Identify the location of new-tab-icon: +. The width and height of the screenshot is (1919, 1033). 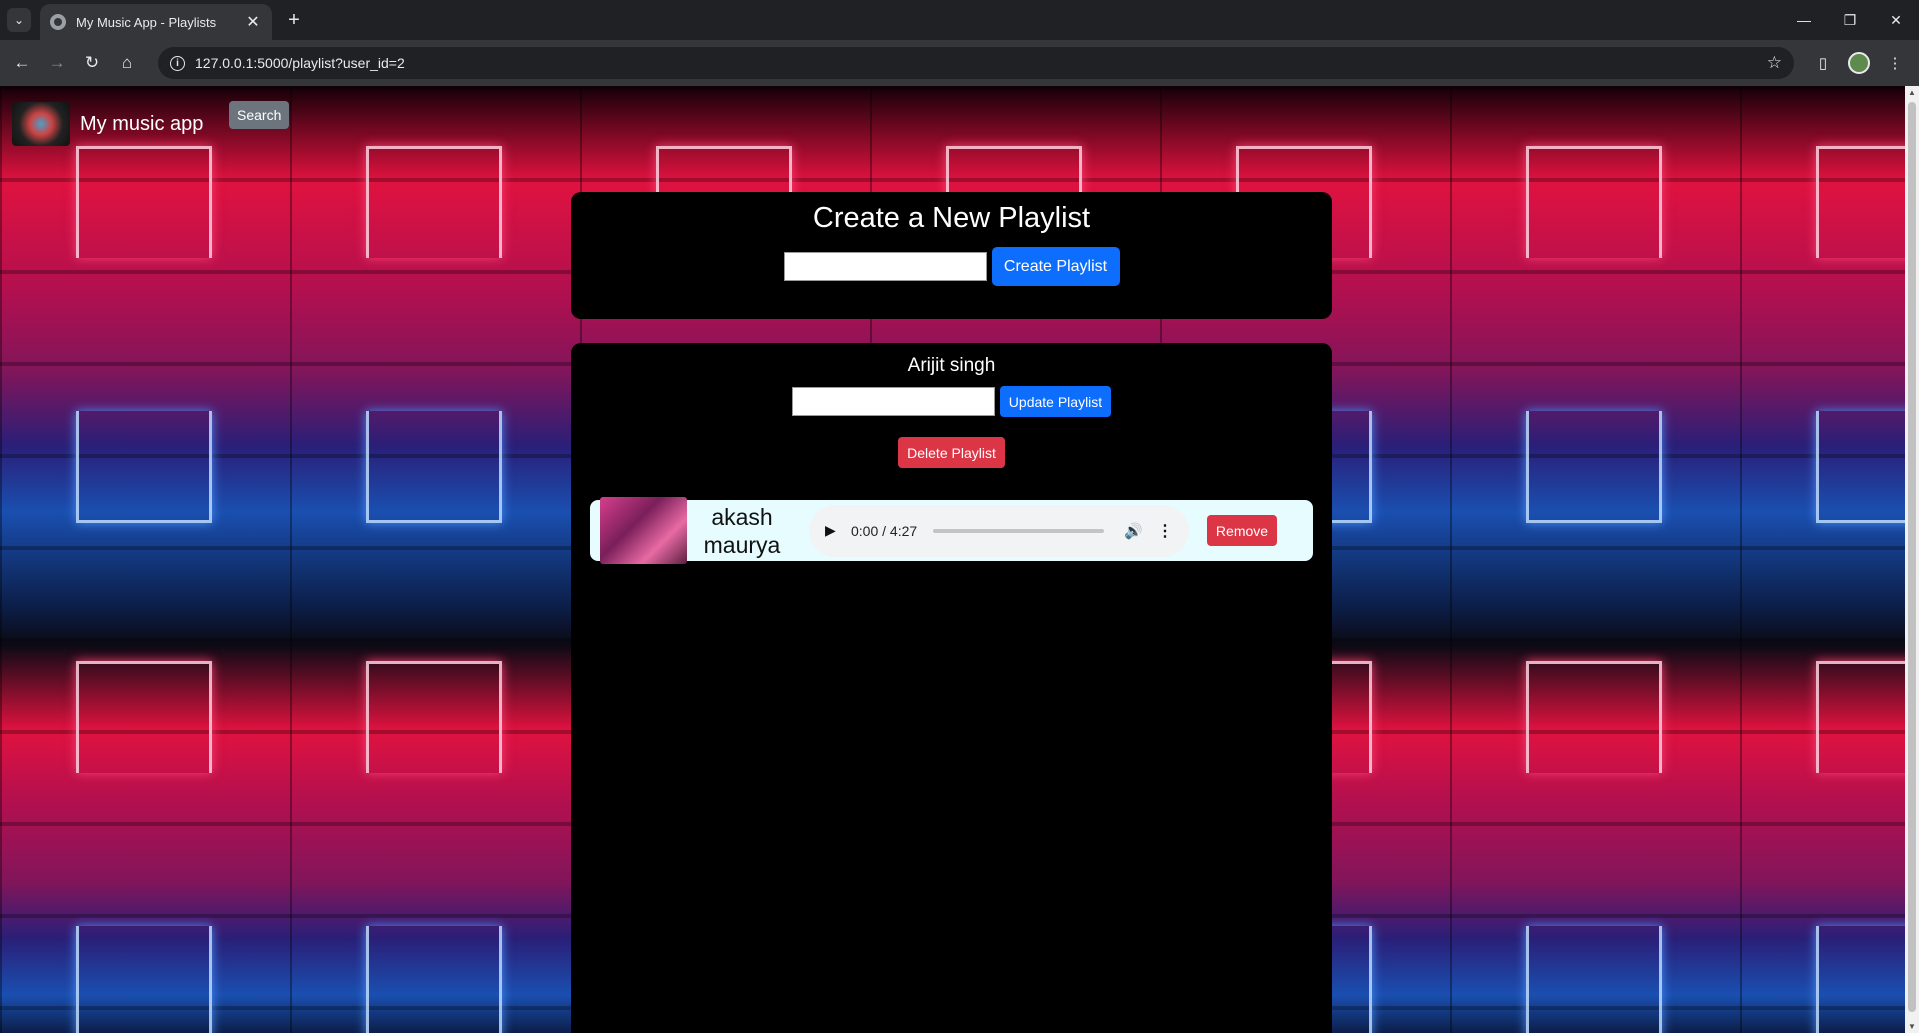
(294, 20).